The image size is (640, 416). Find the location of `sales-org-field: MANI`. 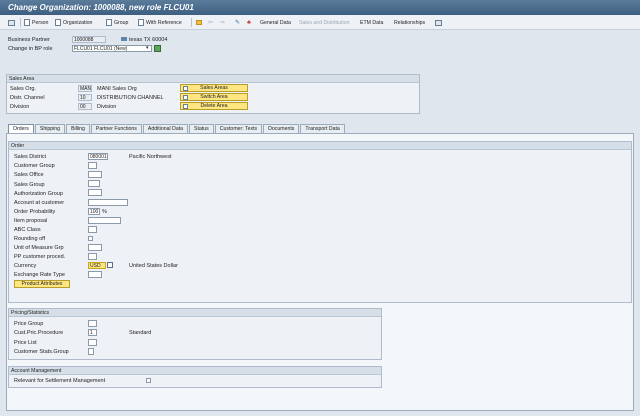

sales-org-field: MANI is located at coordinates (85, 88).